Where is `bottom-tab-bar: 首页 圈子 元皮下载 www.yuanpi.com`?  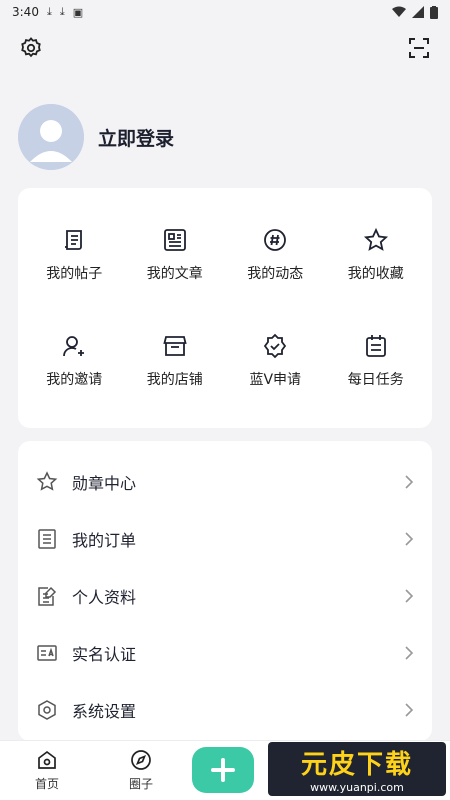
bottom-tab-bar: 首页 圈子 元皮下载 www.yuanpi.com is located at coordinates (225, 770).